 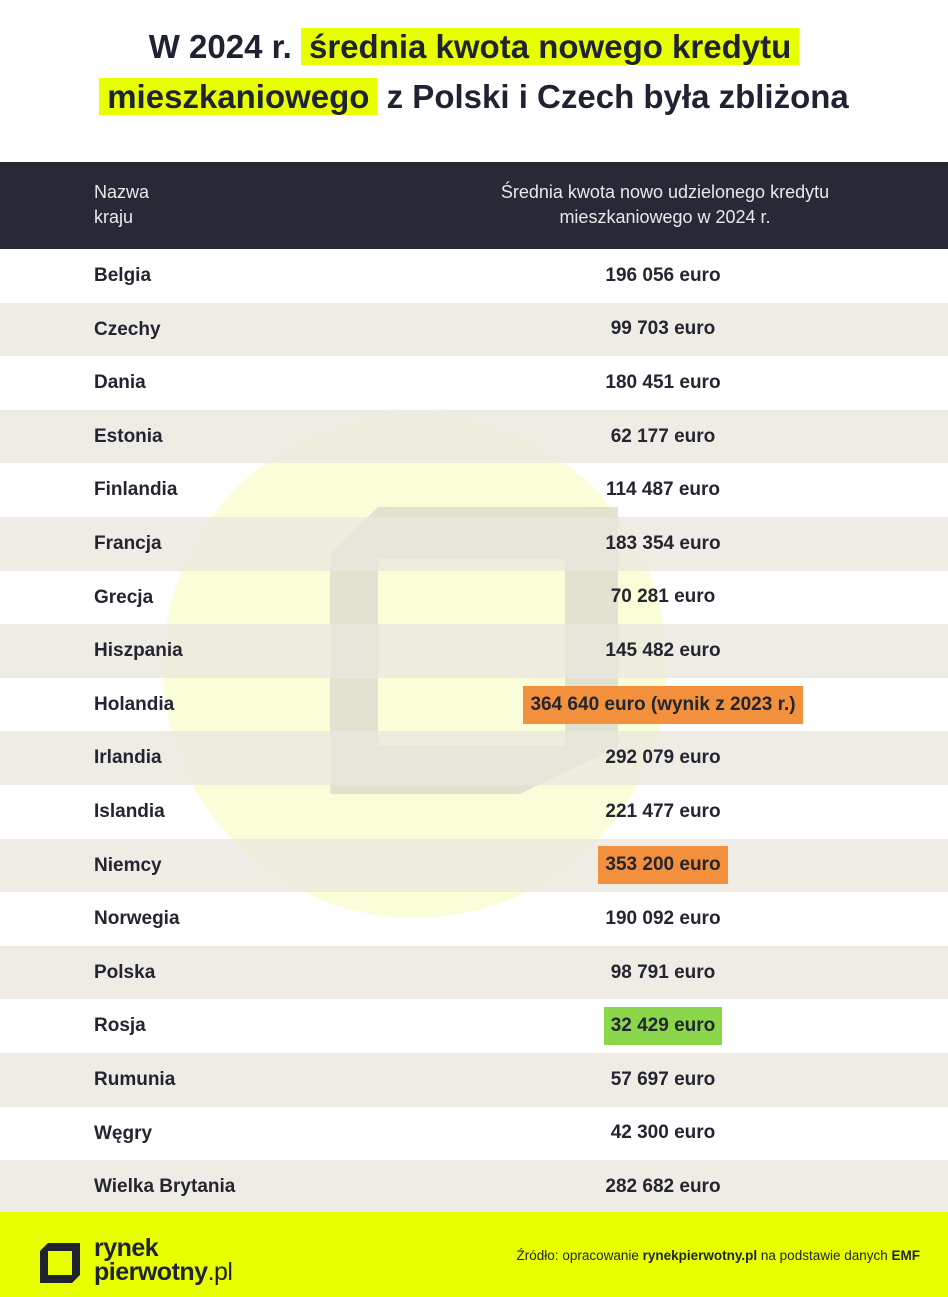 I want to click on table-row: Rumunia 57 697 euro, so click(x=474, y=1079).